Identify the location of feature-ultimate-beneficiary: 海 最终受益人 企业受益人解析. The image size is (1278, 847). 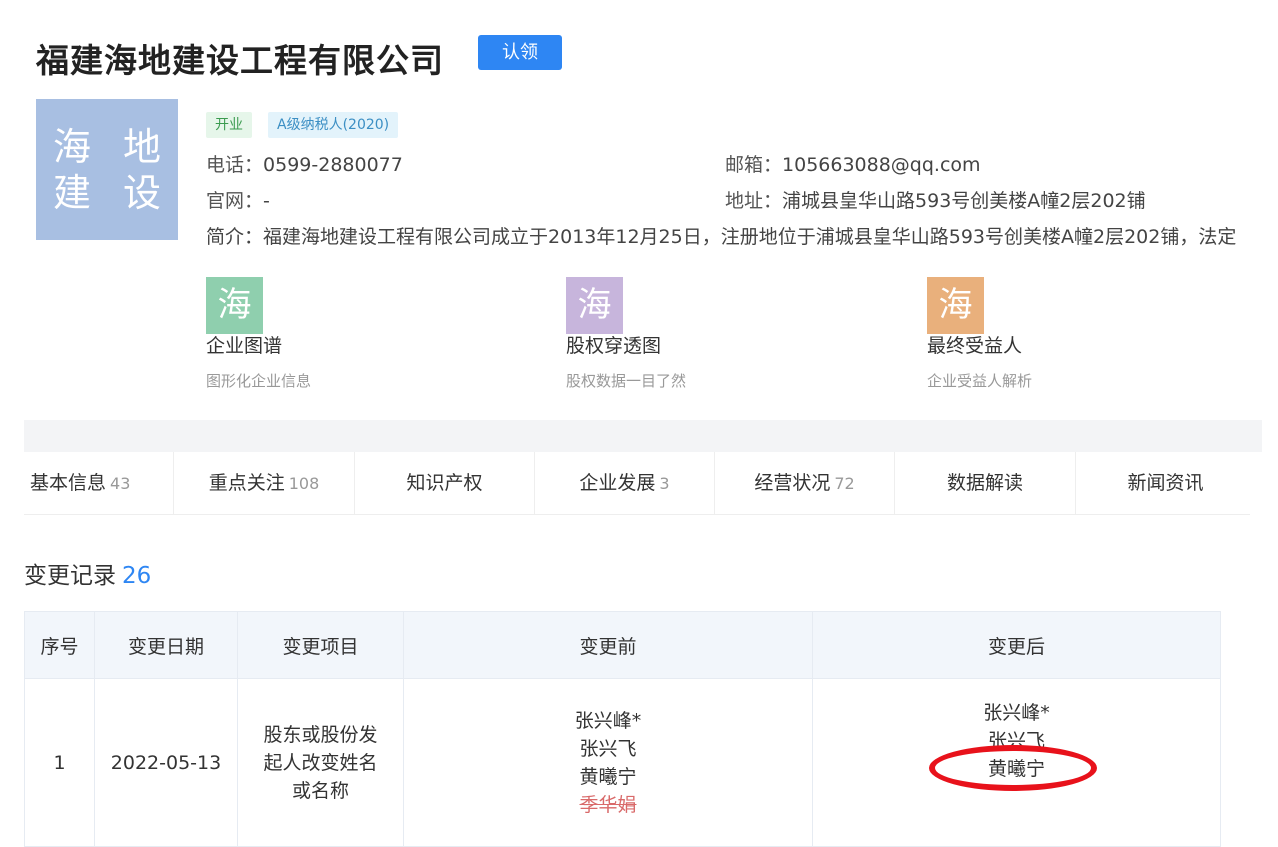
(1027, 334).